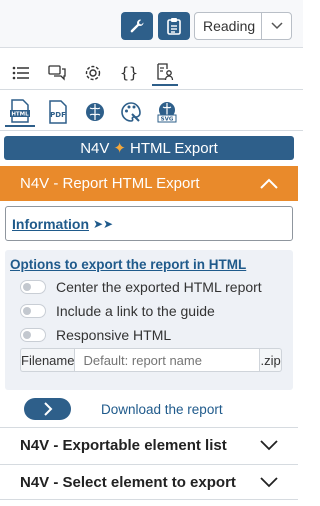  What do you see at coordinates (110, 183) in the screenshot?
I see `report-export-title: N4V - Report HTML Export` at bounding box center [110, 183].